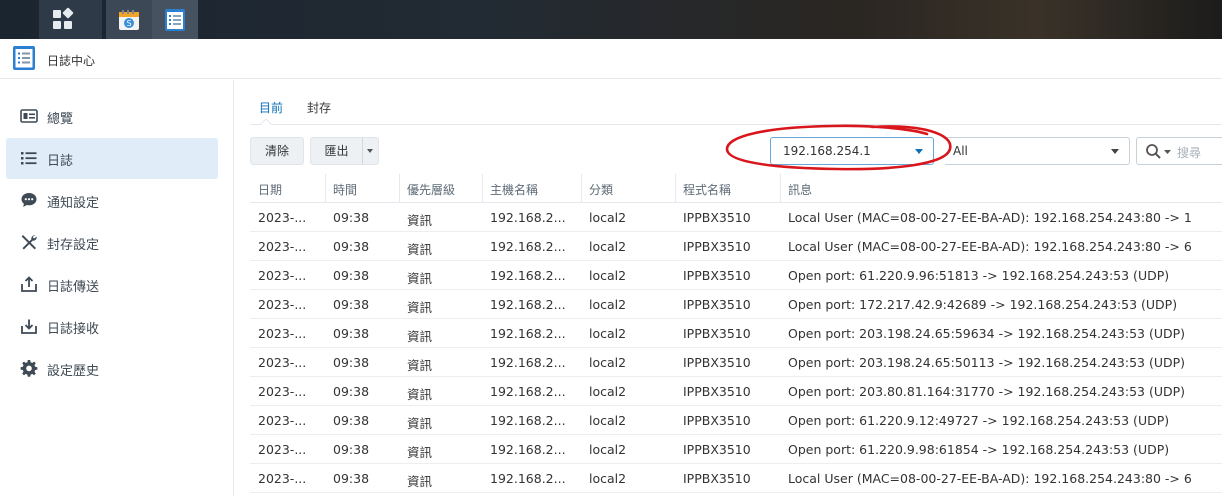  I want to click on tab-bar: 目前 封存, so click(736, 107).